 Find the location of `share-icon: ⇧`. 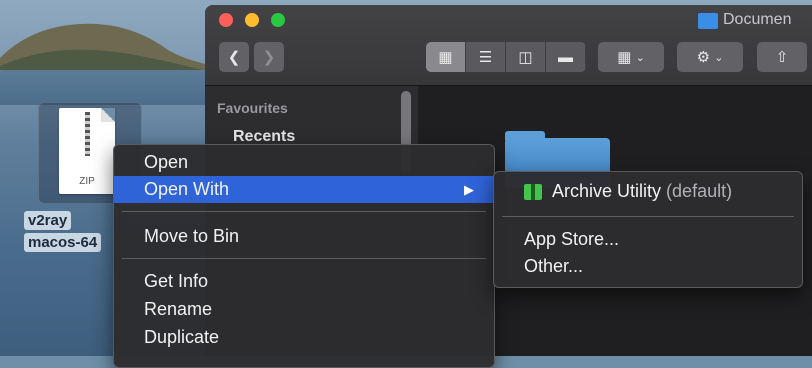

share-icon: ⇧ is located at coordinates (782, 57).